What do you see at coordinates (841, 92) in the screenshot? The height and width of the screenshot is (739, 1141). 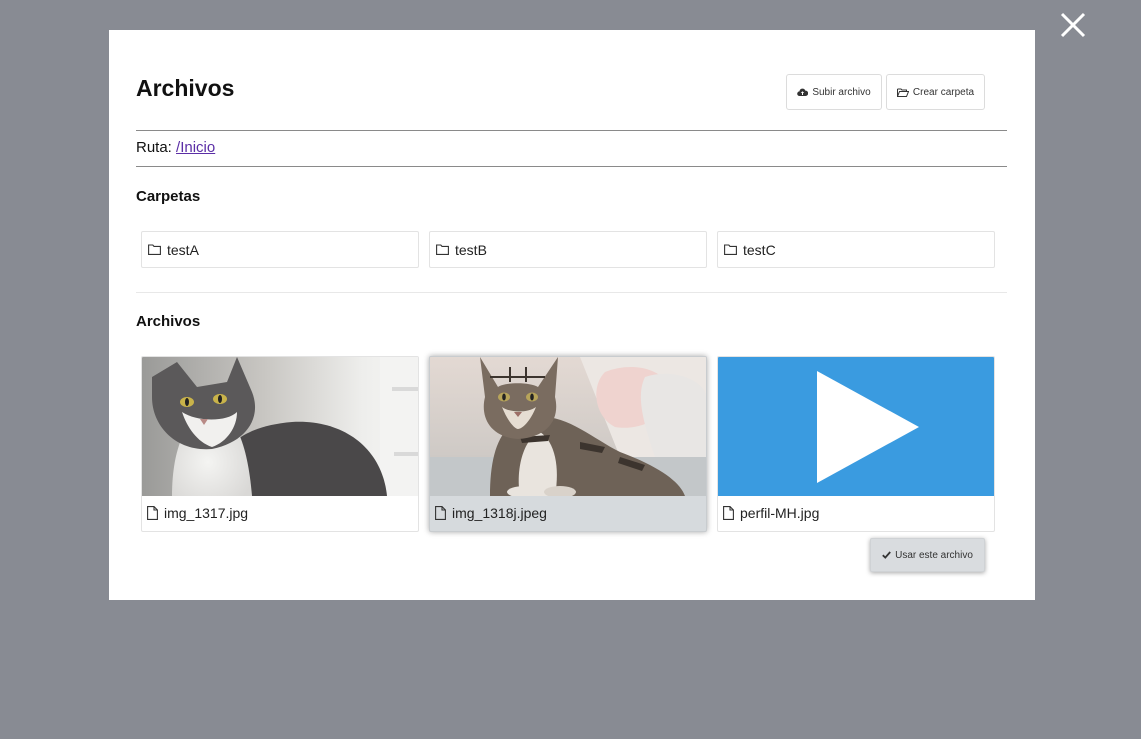 I see `upload-file-label: Subir archivo` at bounding box center [841, 92].